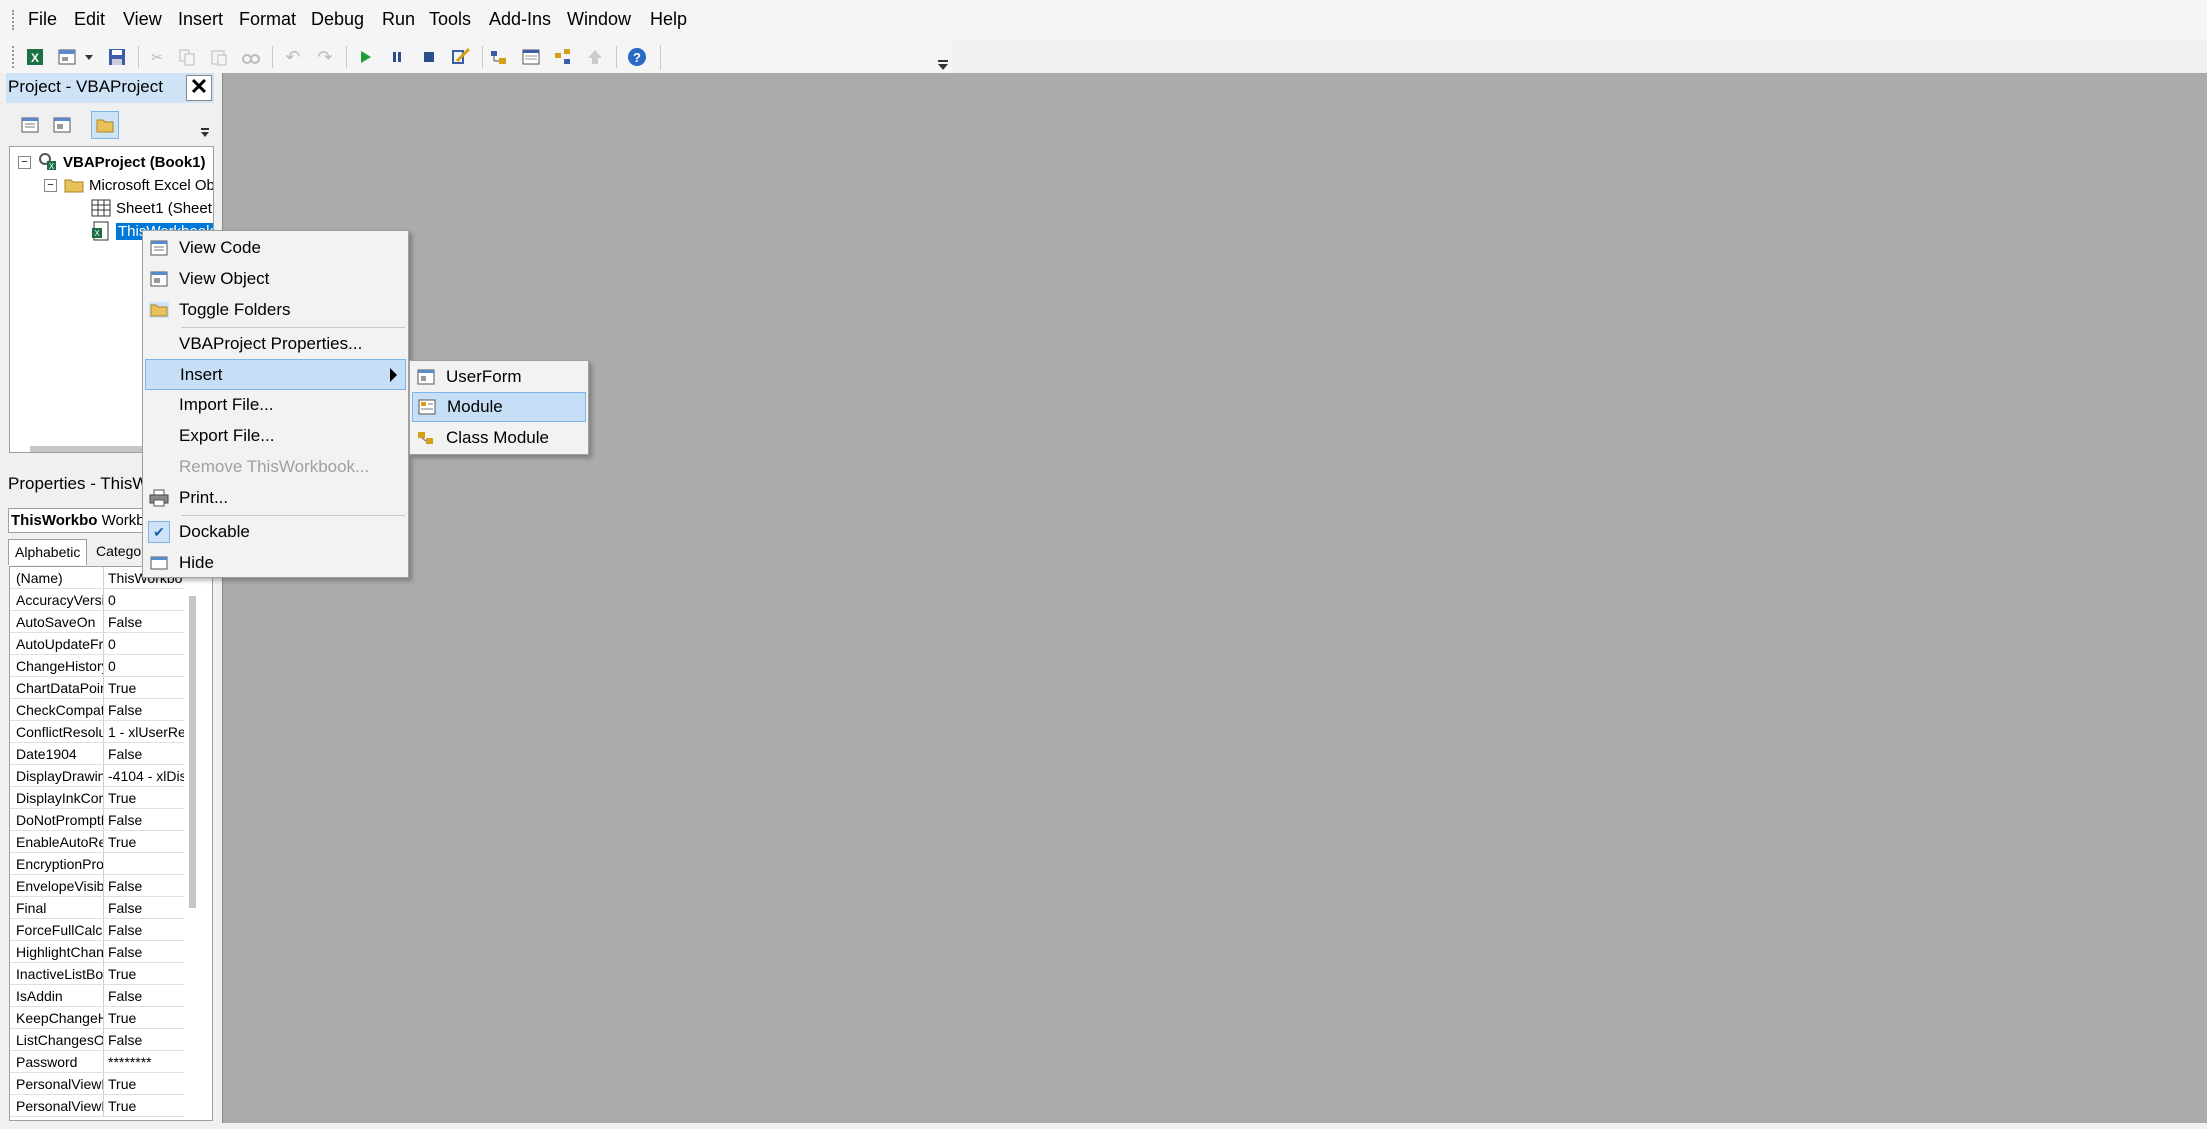 The width and height of the screenshot is (2207, 1129). I want to click on vertical-scrollbar, so click(192, 752).